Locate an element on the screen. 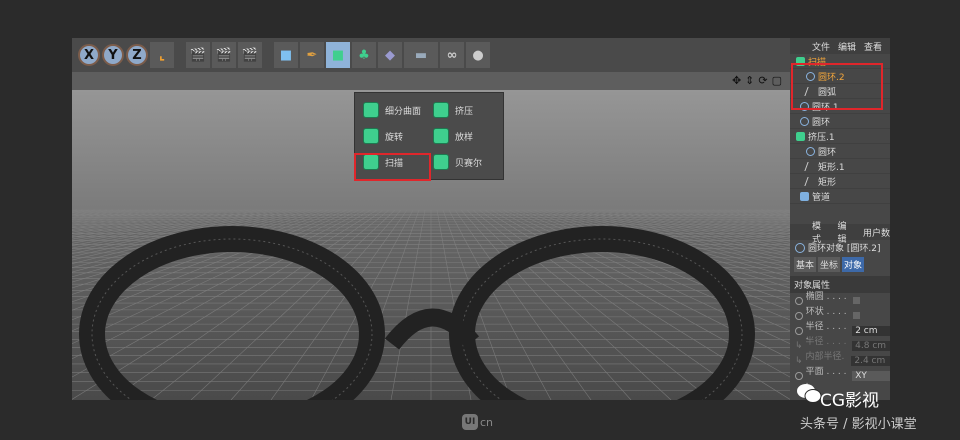 The image size is (960, 440). tree-item: 矩形.1 is located at coordinates (840, 166).